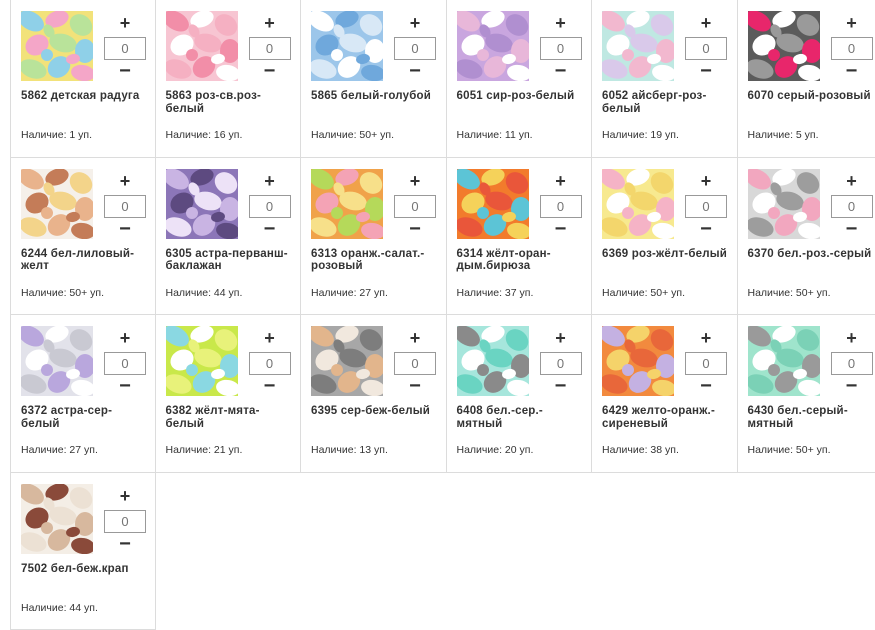 This screenshot has height=630, width=875. I want to click on product-card: +−6430 бел.-серый-мятныйНаличие: 50+ уп., so click(806, 394).